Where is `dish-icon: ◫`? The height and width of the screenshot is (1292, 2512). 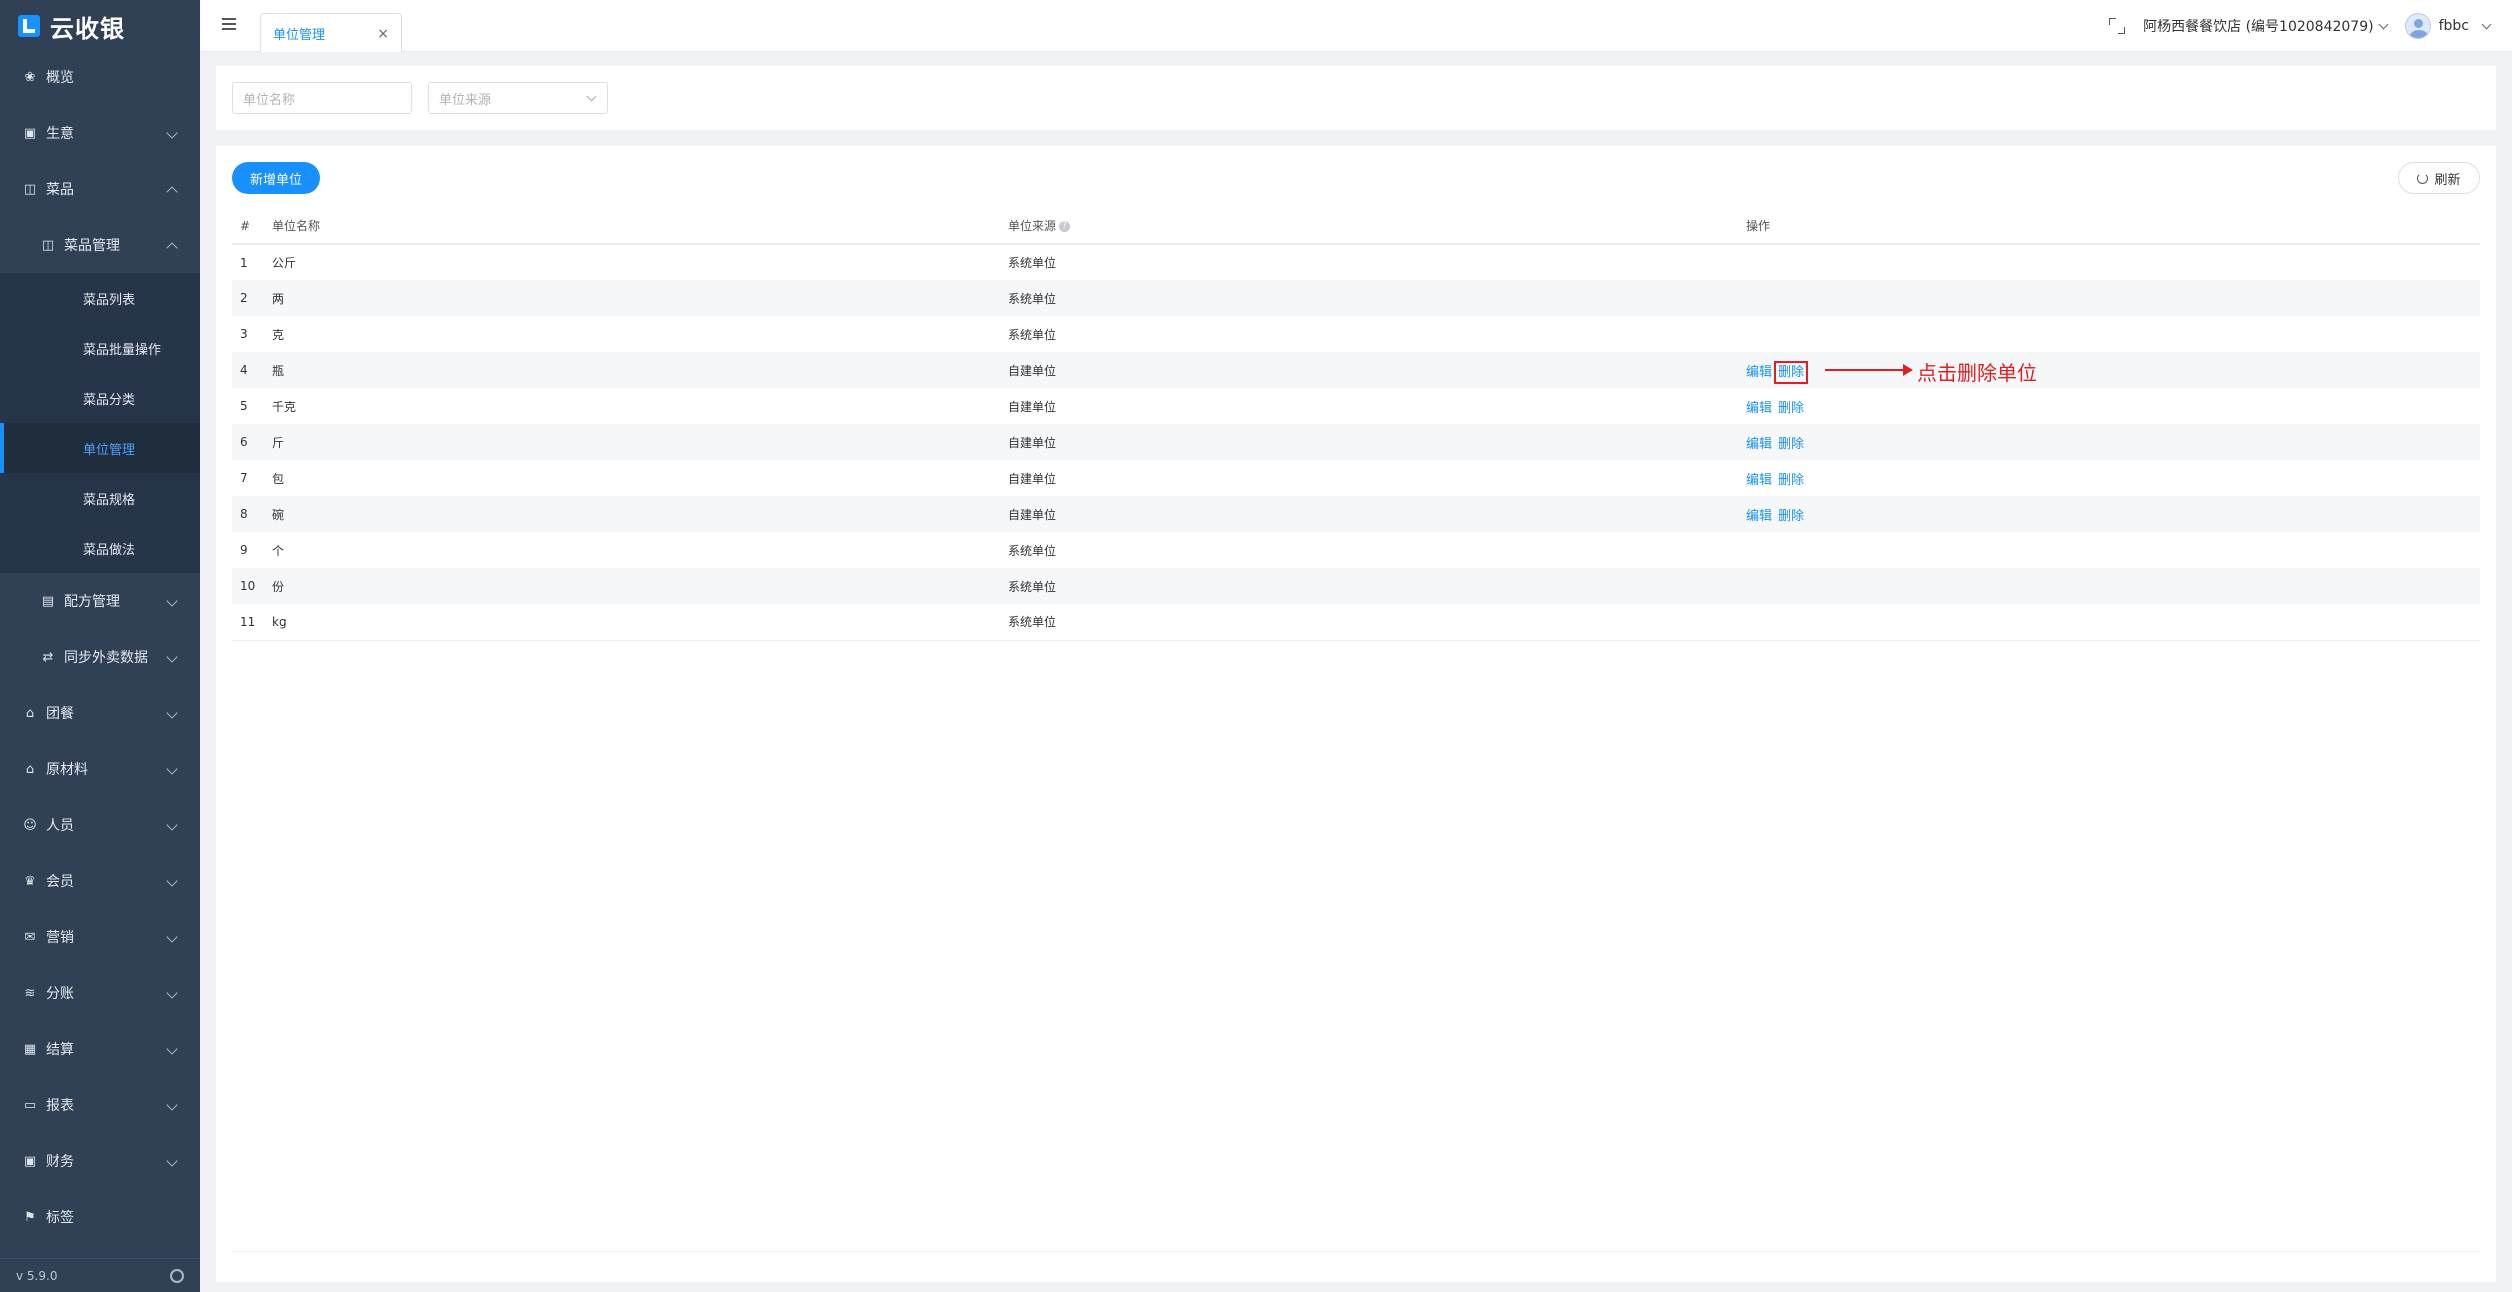 dish-icon: ◫ is located at coordinates (30, 189).